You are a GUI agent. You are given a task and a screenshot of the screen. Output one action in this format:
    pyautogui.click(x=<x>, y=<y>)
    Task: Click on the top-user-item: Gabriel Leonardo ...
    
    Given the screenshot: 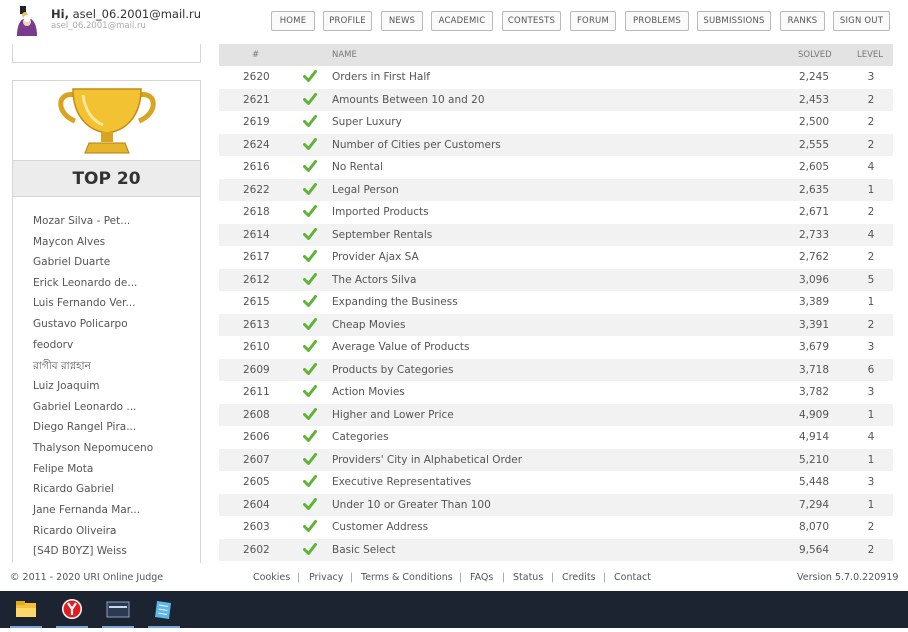 What is the action you would take?
    pyautogui.click(x=84, y=407)
    